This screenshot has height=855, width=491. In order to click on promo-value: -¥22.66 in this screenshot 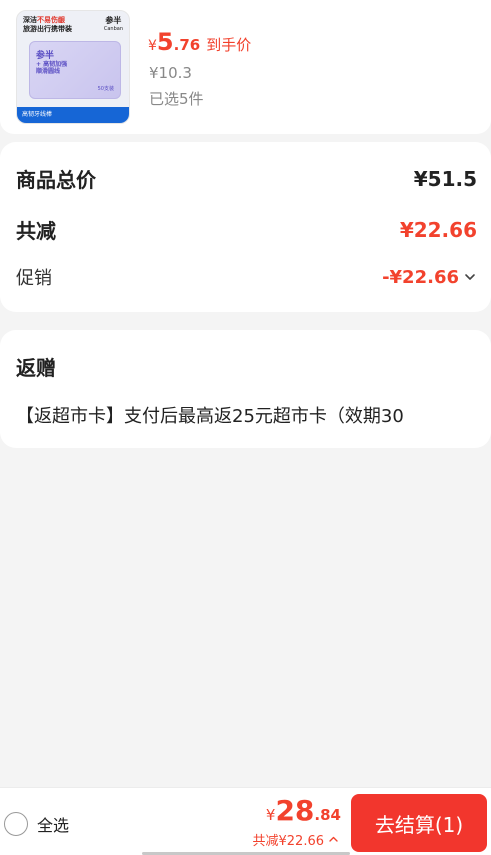, I will do `click(420, 277)`.